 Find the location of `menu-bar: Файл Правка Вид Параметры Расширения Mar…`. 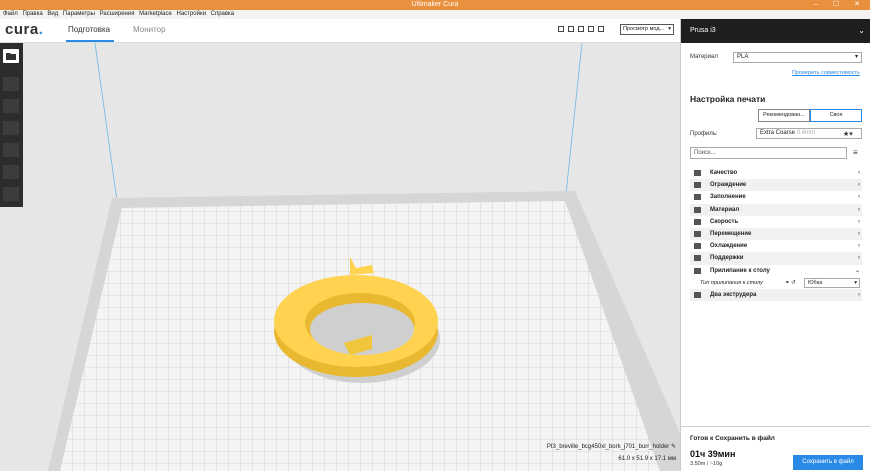

menu-bar: Файл Правка Вид Параметры Расширения Mar… is located at coordinates (435, 14).